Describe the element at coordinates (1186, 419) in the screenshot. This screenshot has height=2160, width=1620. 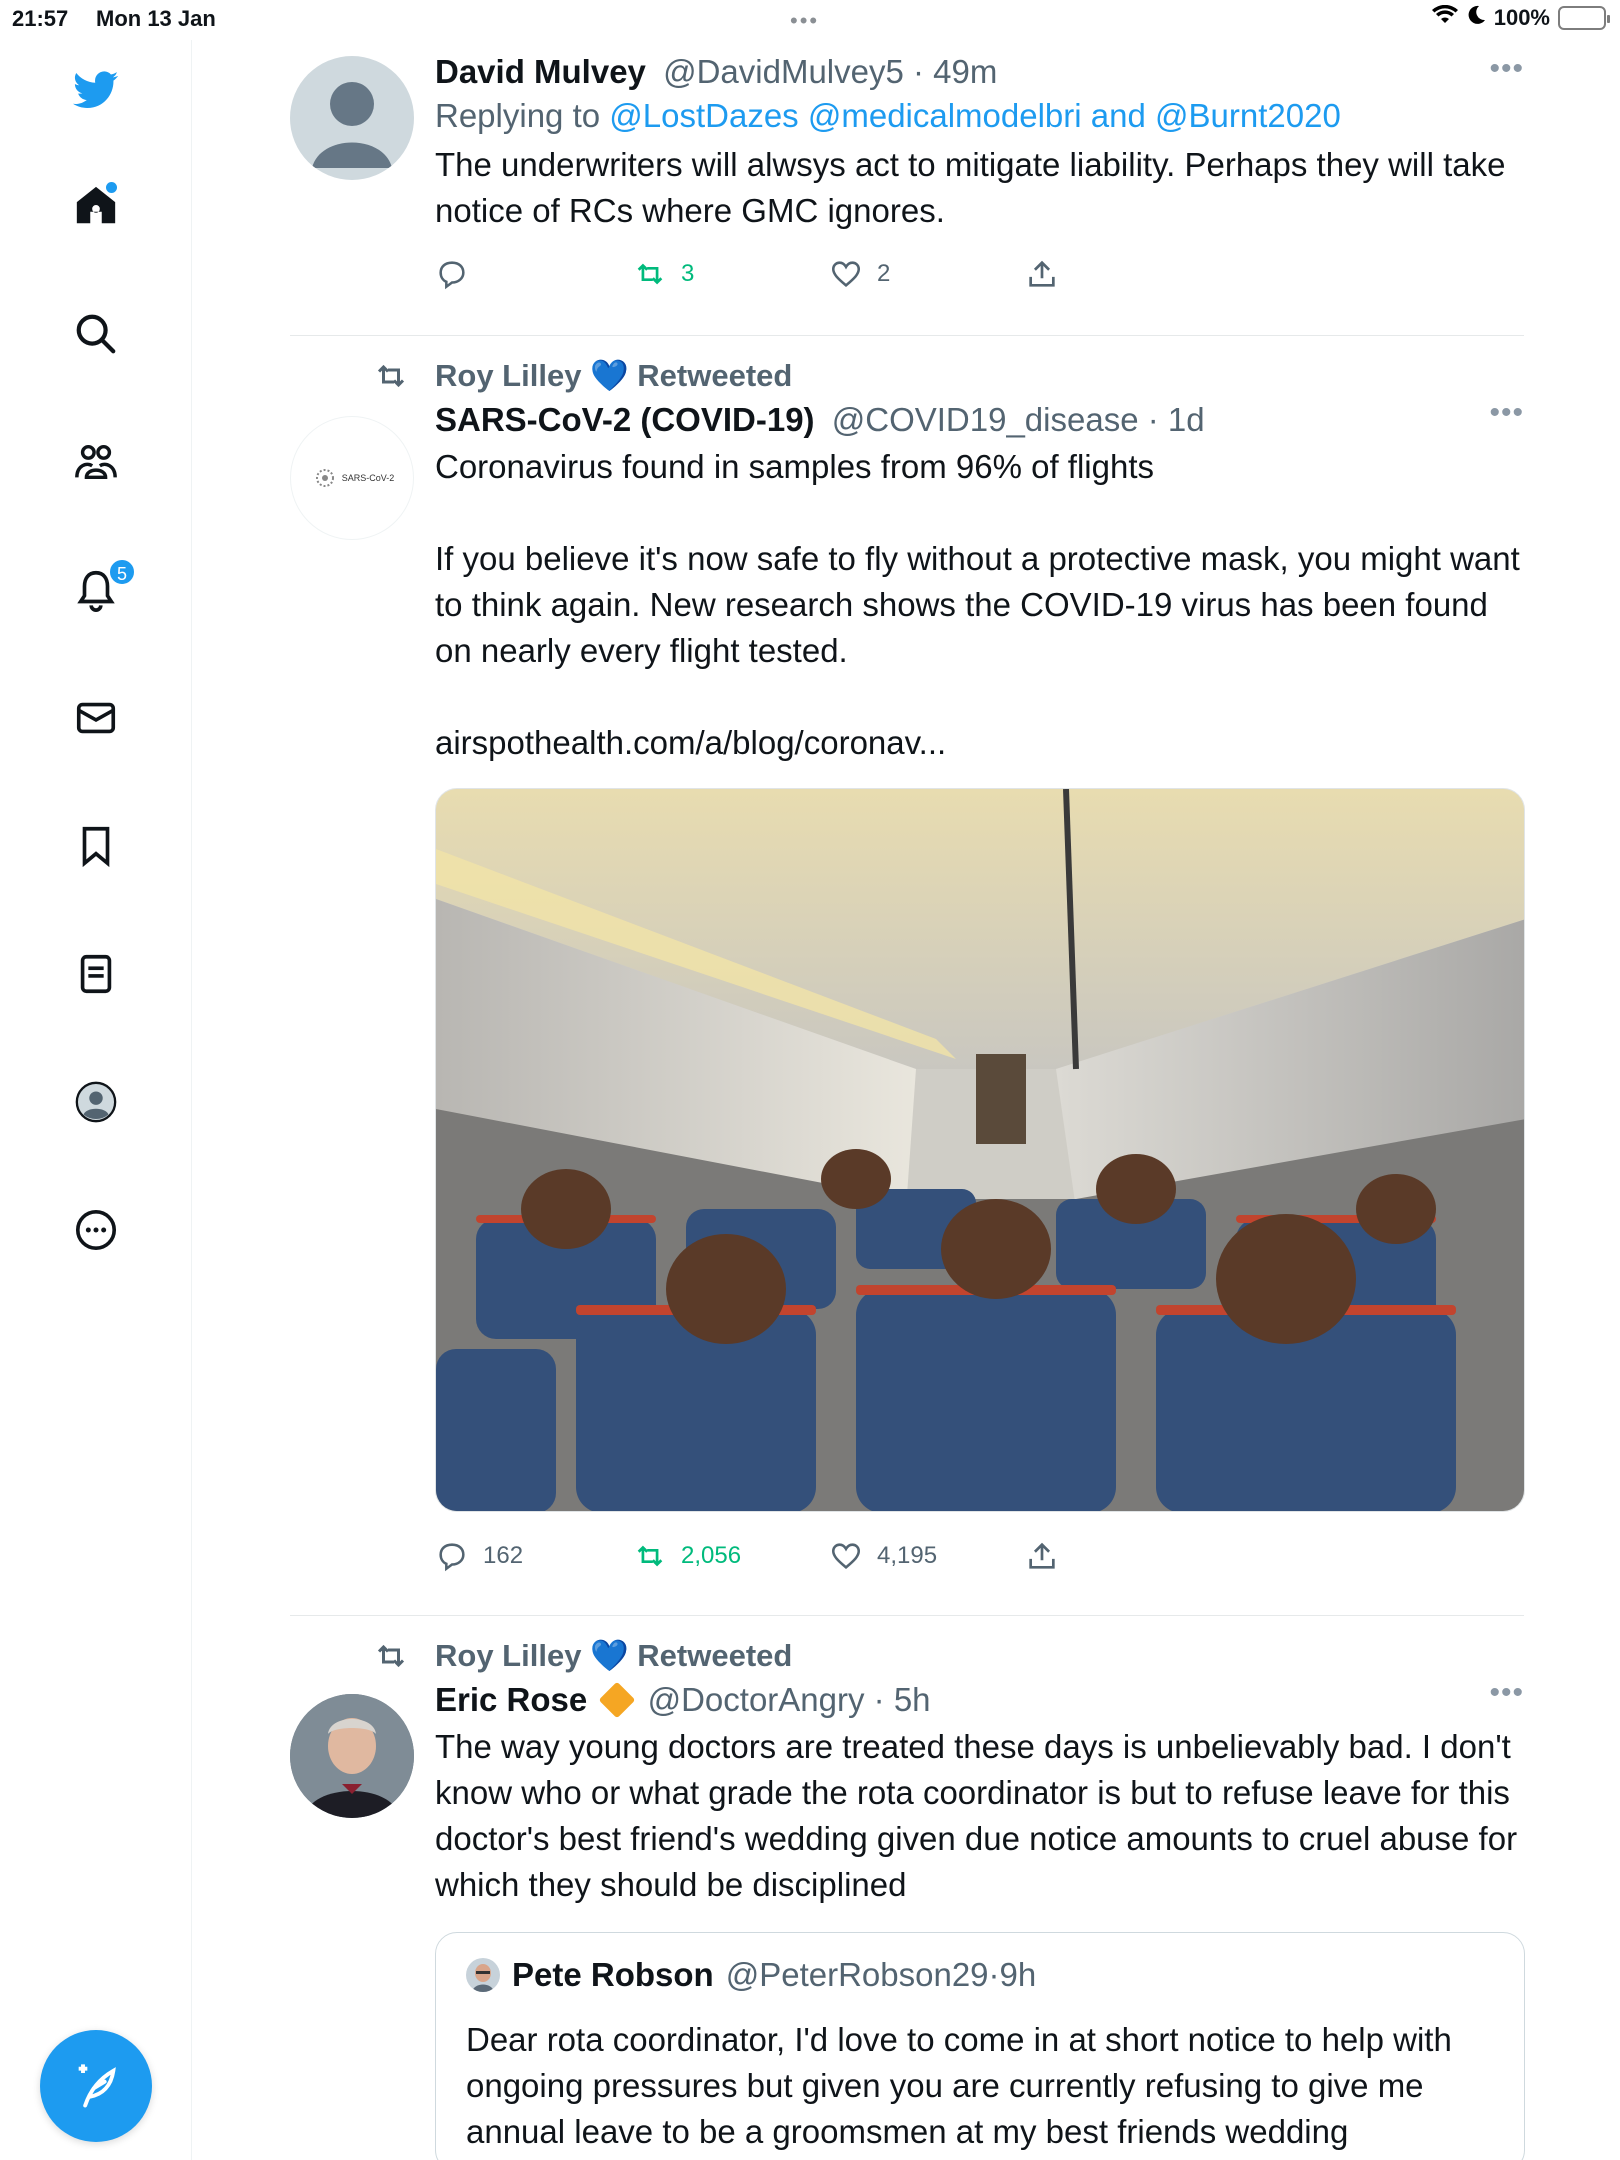
I see `tweet-time: 1d` at that location.